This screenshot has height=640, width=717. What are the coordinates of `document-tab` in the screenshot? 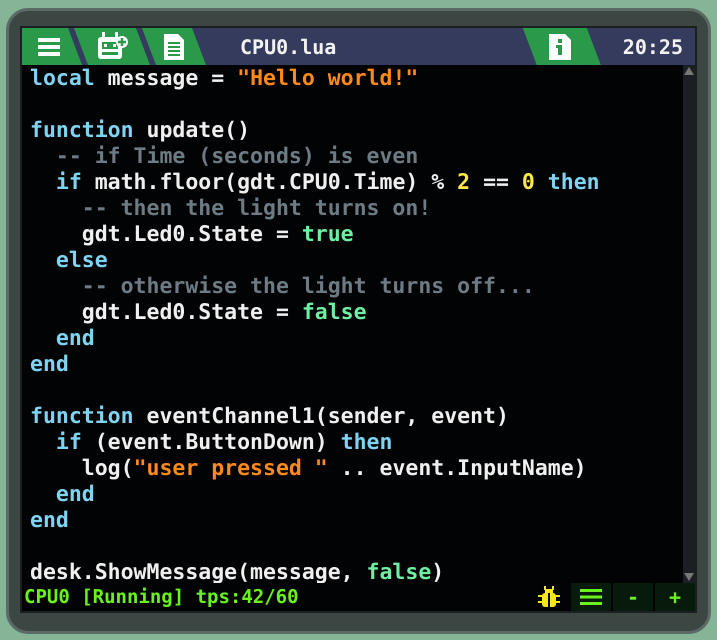 It's located at (174, 46).